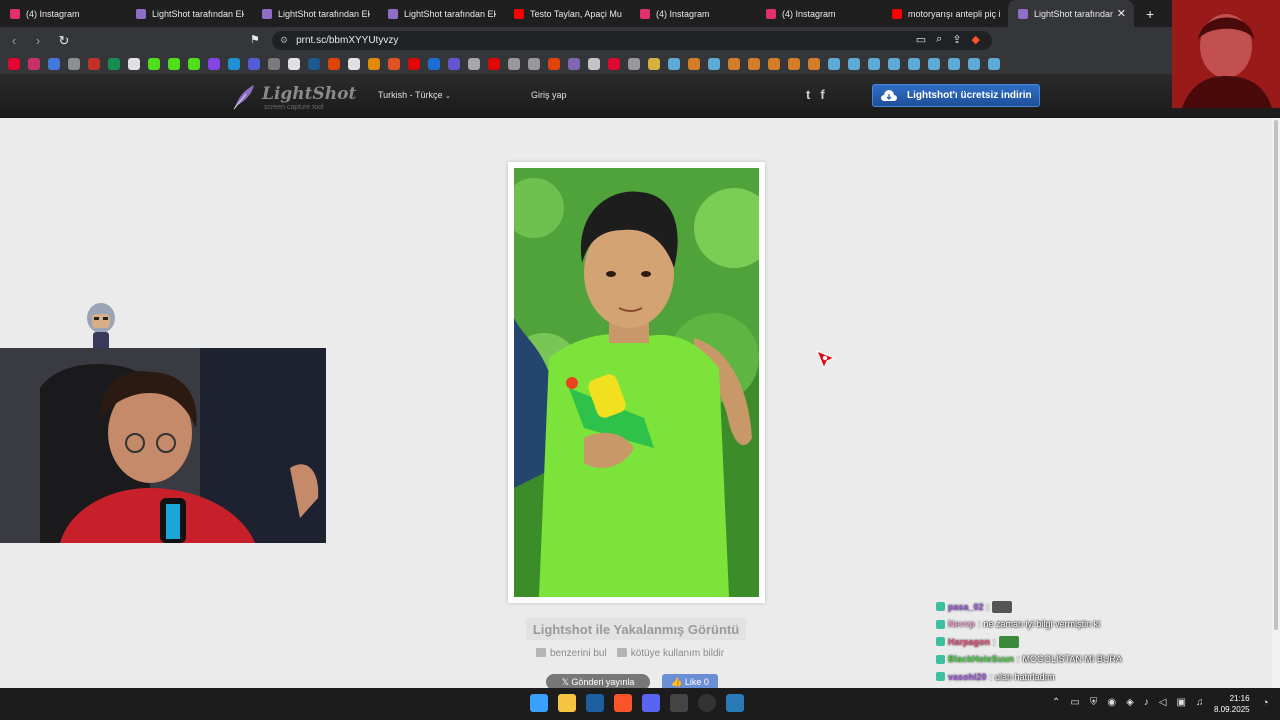 This screenshot has height=720, width=1280. I want to click on vpn-icon: ◈, so click(1130, 702).